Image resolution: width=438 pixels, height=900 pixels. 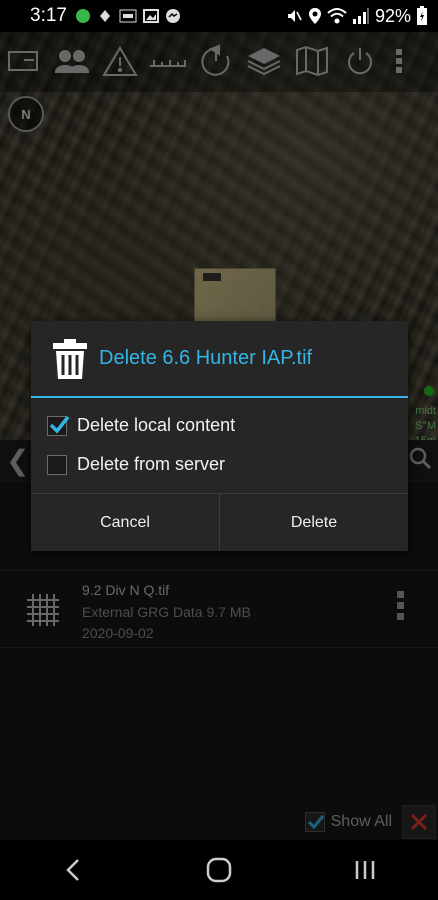 I want to click on delete-server-option: Delete from server, so click(x=219, y=464).